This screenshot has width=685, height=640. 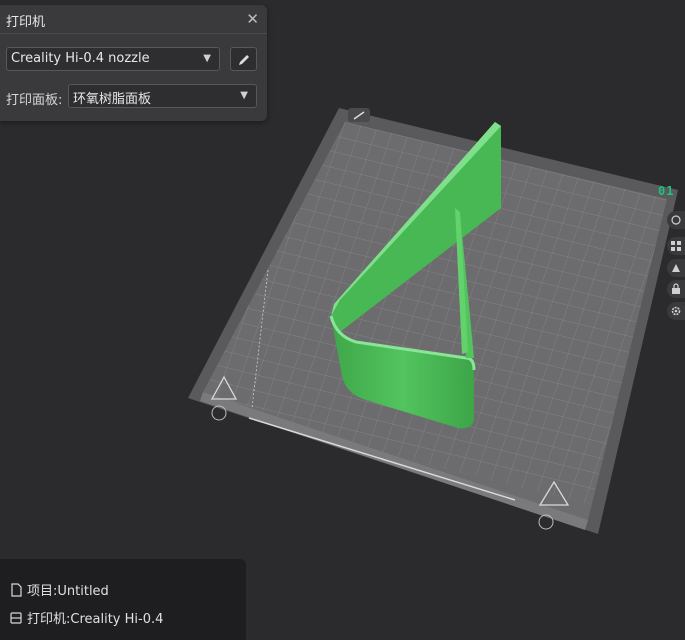 What do you see at coordinates (123, 599) in the screenshot?
I see `status-panel: 项目:Untitled 打印机:Creality Hi-0.4` at bounding box center [123, 599].